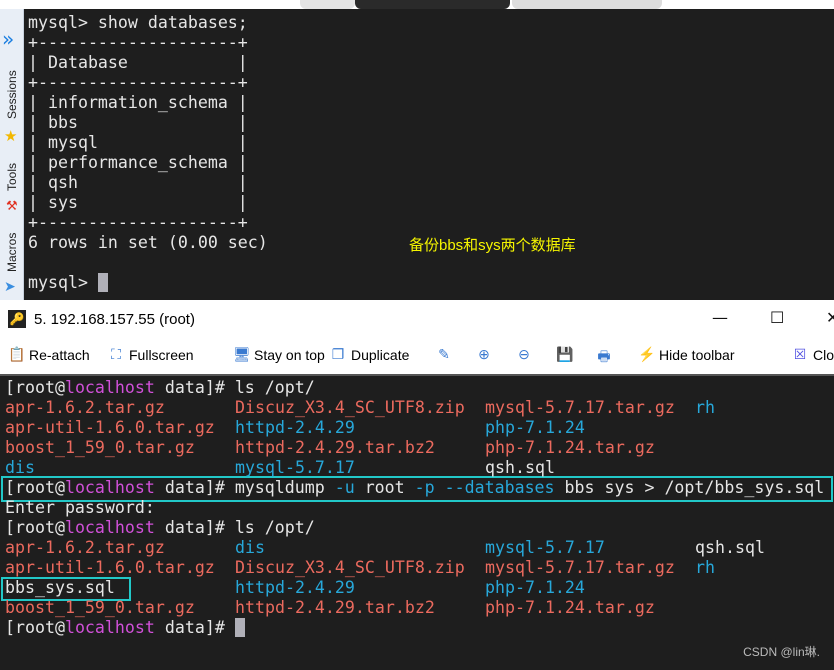 Image resolution: width=834 pixels, height=670 pixels. Describe the element at coordinates (419, 508) in the screenshot. I see `terminal-line: Enter password:` at that location.